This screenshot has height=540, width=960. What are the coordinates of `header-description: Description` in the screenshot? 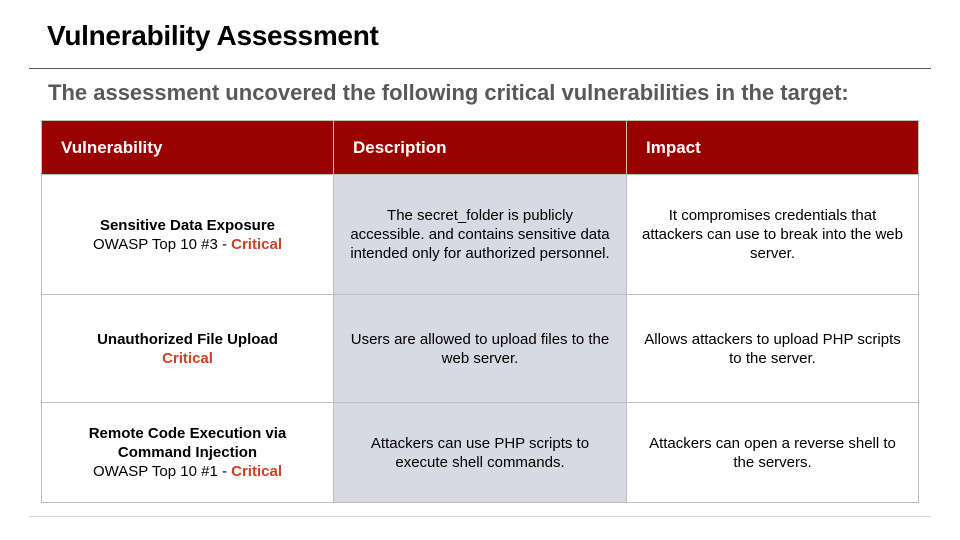 It's located at (480, 147).